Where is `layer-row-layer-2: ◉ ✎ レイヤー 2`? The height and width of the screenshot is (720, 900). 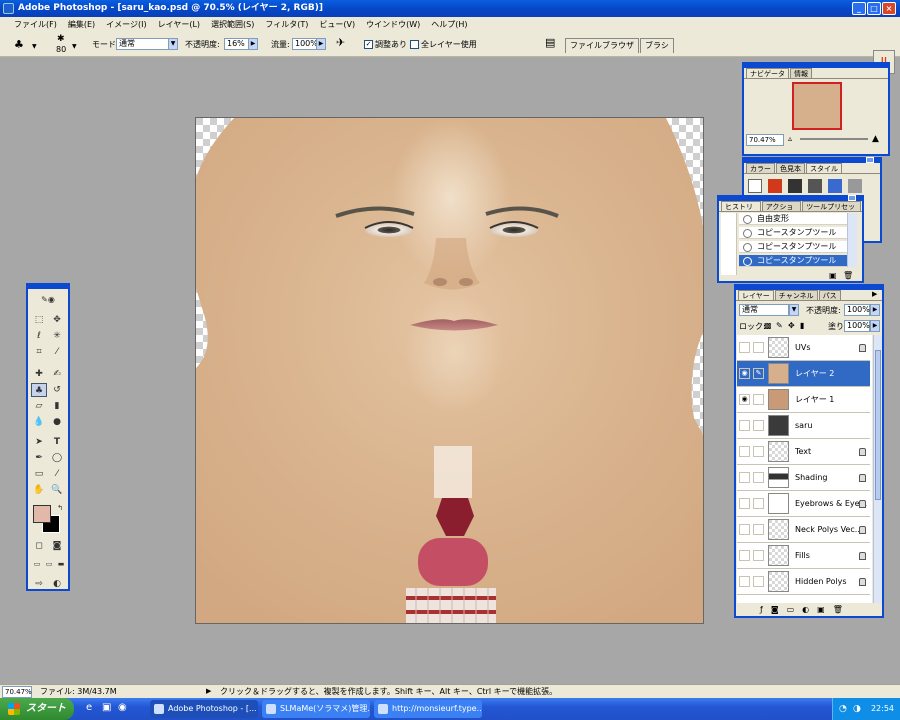 layer-row-layer-2: ◉ ✎ レイヤー 2 is located at coordinates (803, 374).